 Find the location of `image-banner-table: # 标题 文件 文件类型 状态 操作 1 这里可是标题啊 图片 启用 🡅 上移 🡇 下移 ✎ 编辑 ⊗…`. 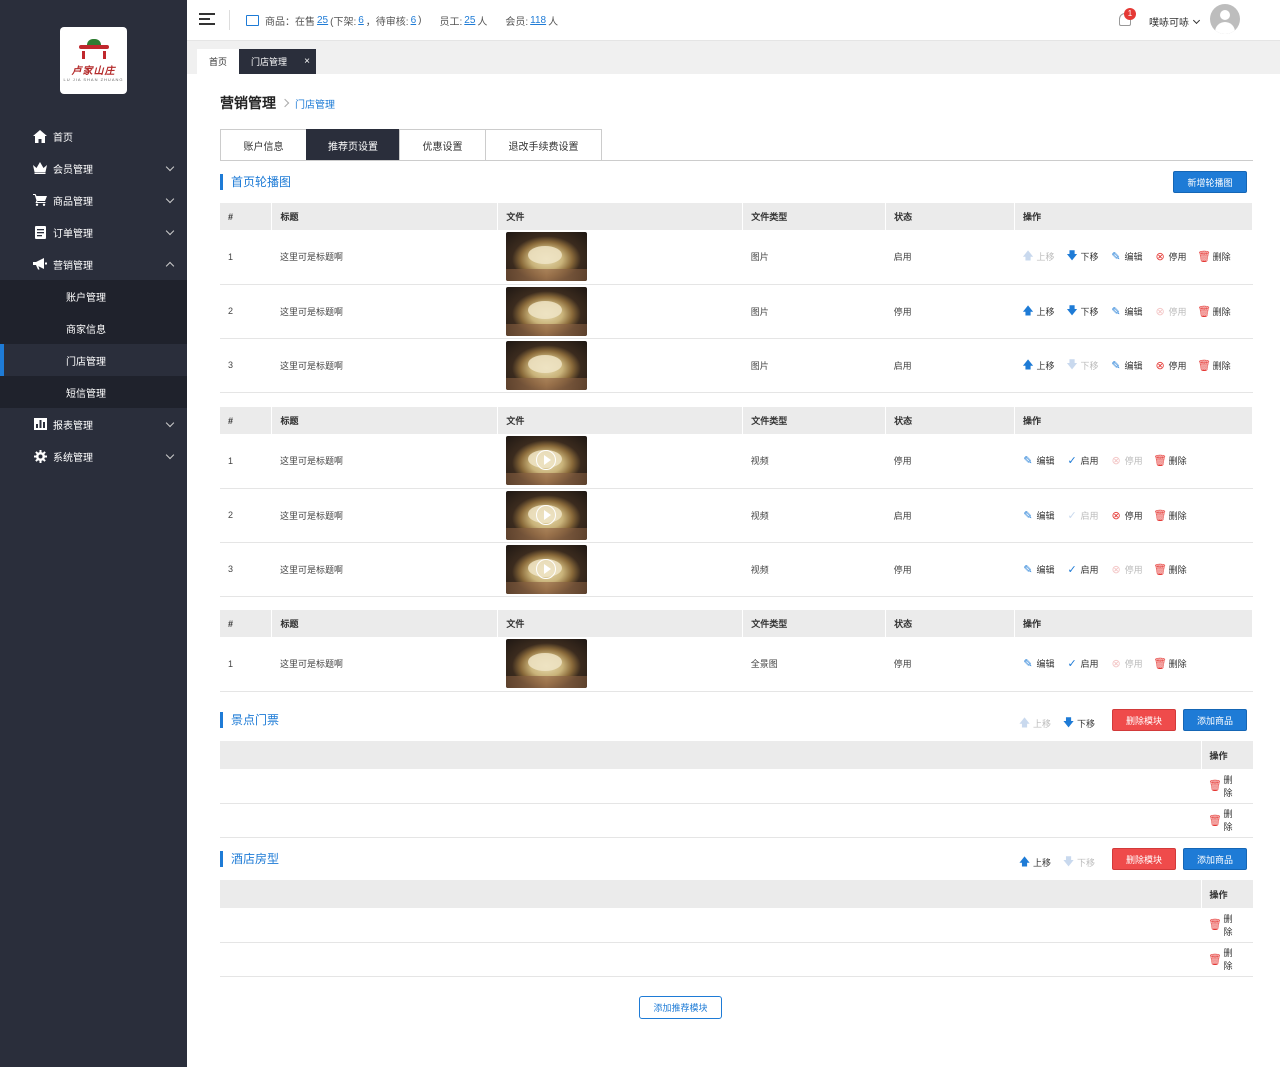

image-banner-table: # 标题 文件 文件类型 状态 操作 1 这里可是标题啊 图片 启用 🡅 上移 🡇 下移 ✎ 编辑 ⊗… is located at coordinates (736, 298).